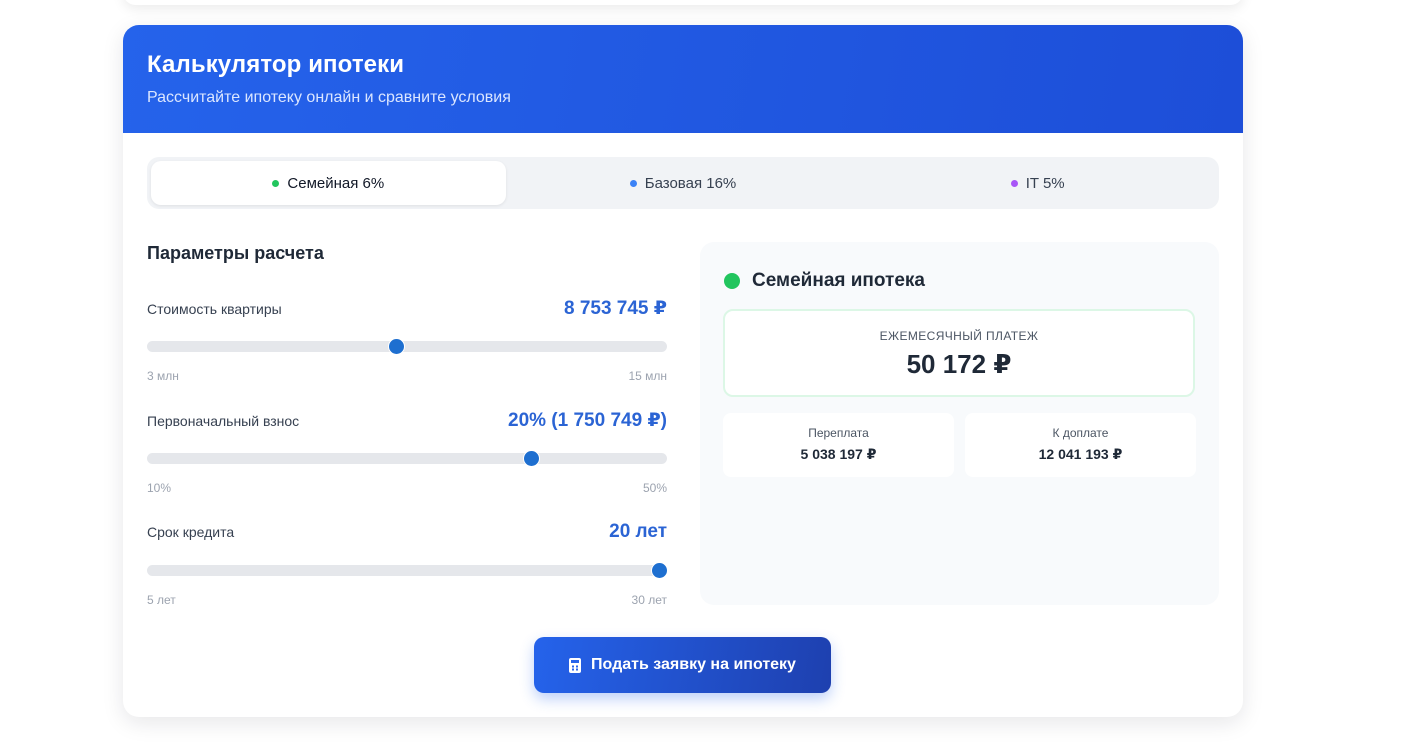 The width and height of the screenshot is (1407, 753). I want to click on down-payment-value: 20% (1 750 749 ₽), so click(587, 420).